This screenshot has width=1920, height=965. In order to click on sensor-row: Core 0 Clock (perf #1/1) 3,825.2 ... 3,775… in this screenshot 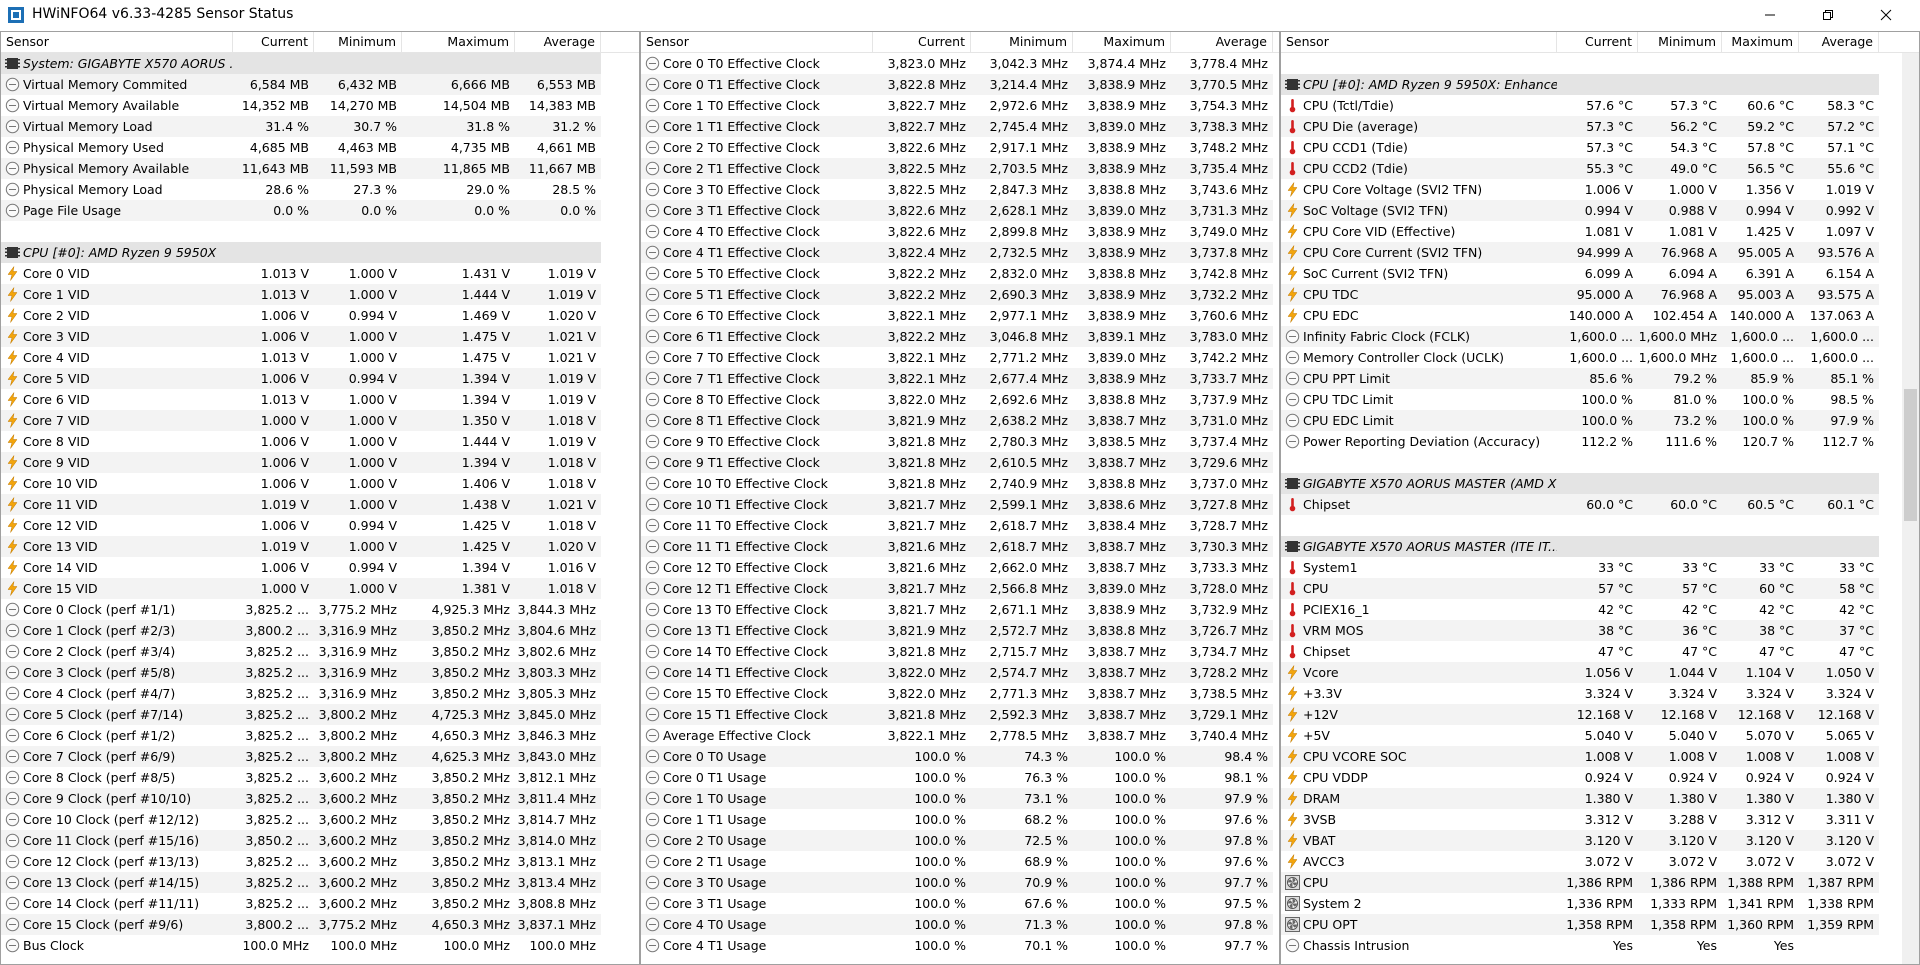, I will do `click(320, 609)`.